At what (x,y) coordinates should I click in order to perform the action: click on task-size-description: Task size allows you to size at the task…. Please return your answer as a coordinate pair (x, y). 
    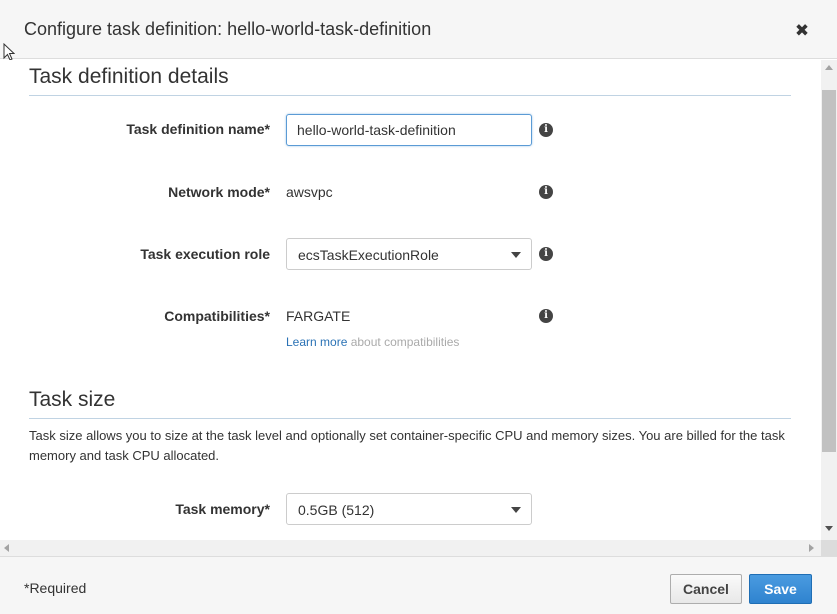
    Looking at the image, I should click on (407, 445).